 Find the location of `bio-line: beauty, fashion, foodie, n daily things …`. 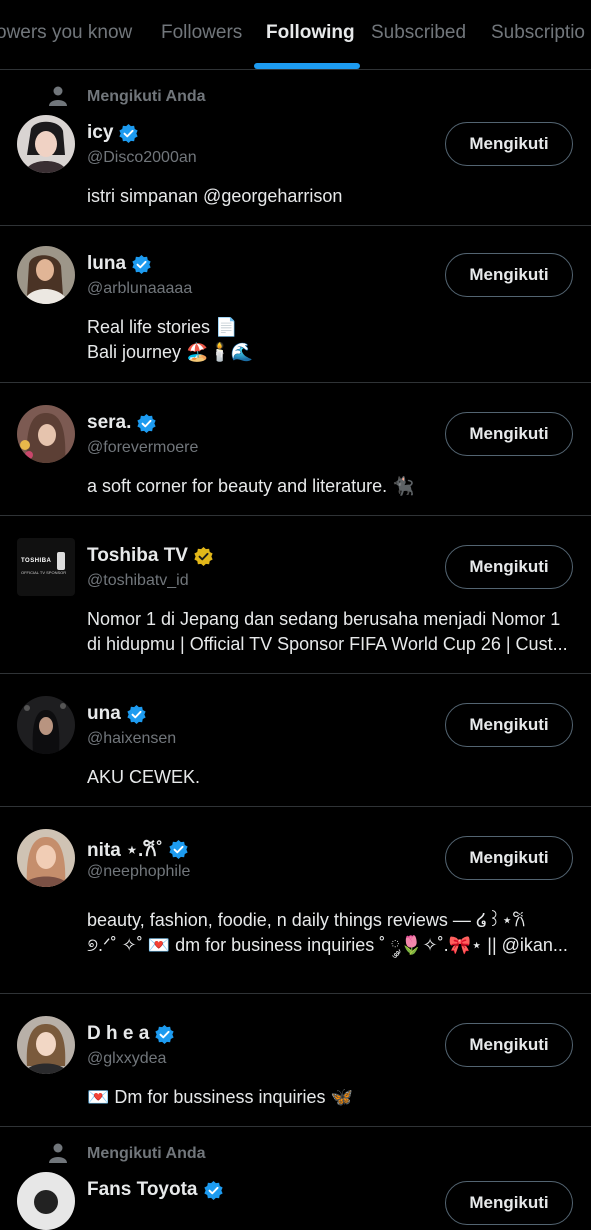

bio-line: beauty, fashion, foodie, n daily things … is located at coordinates (306, 920).